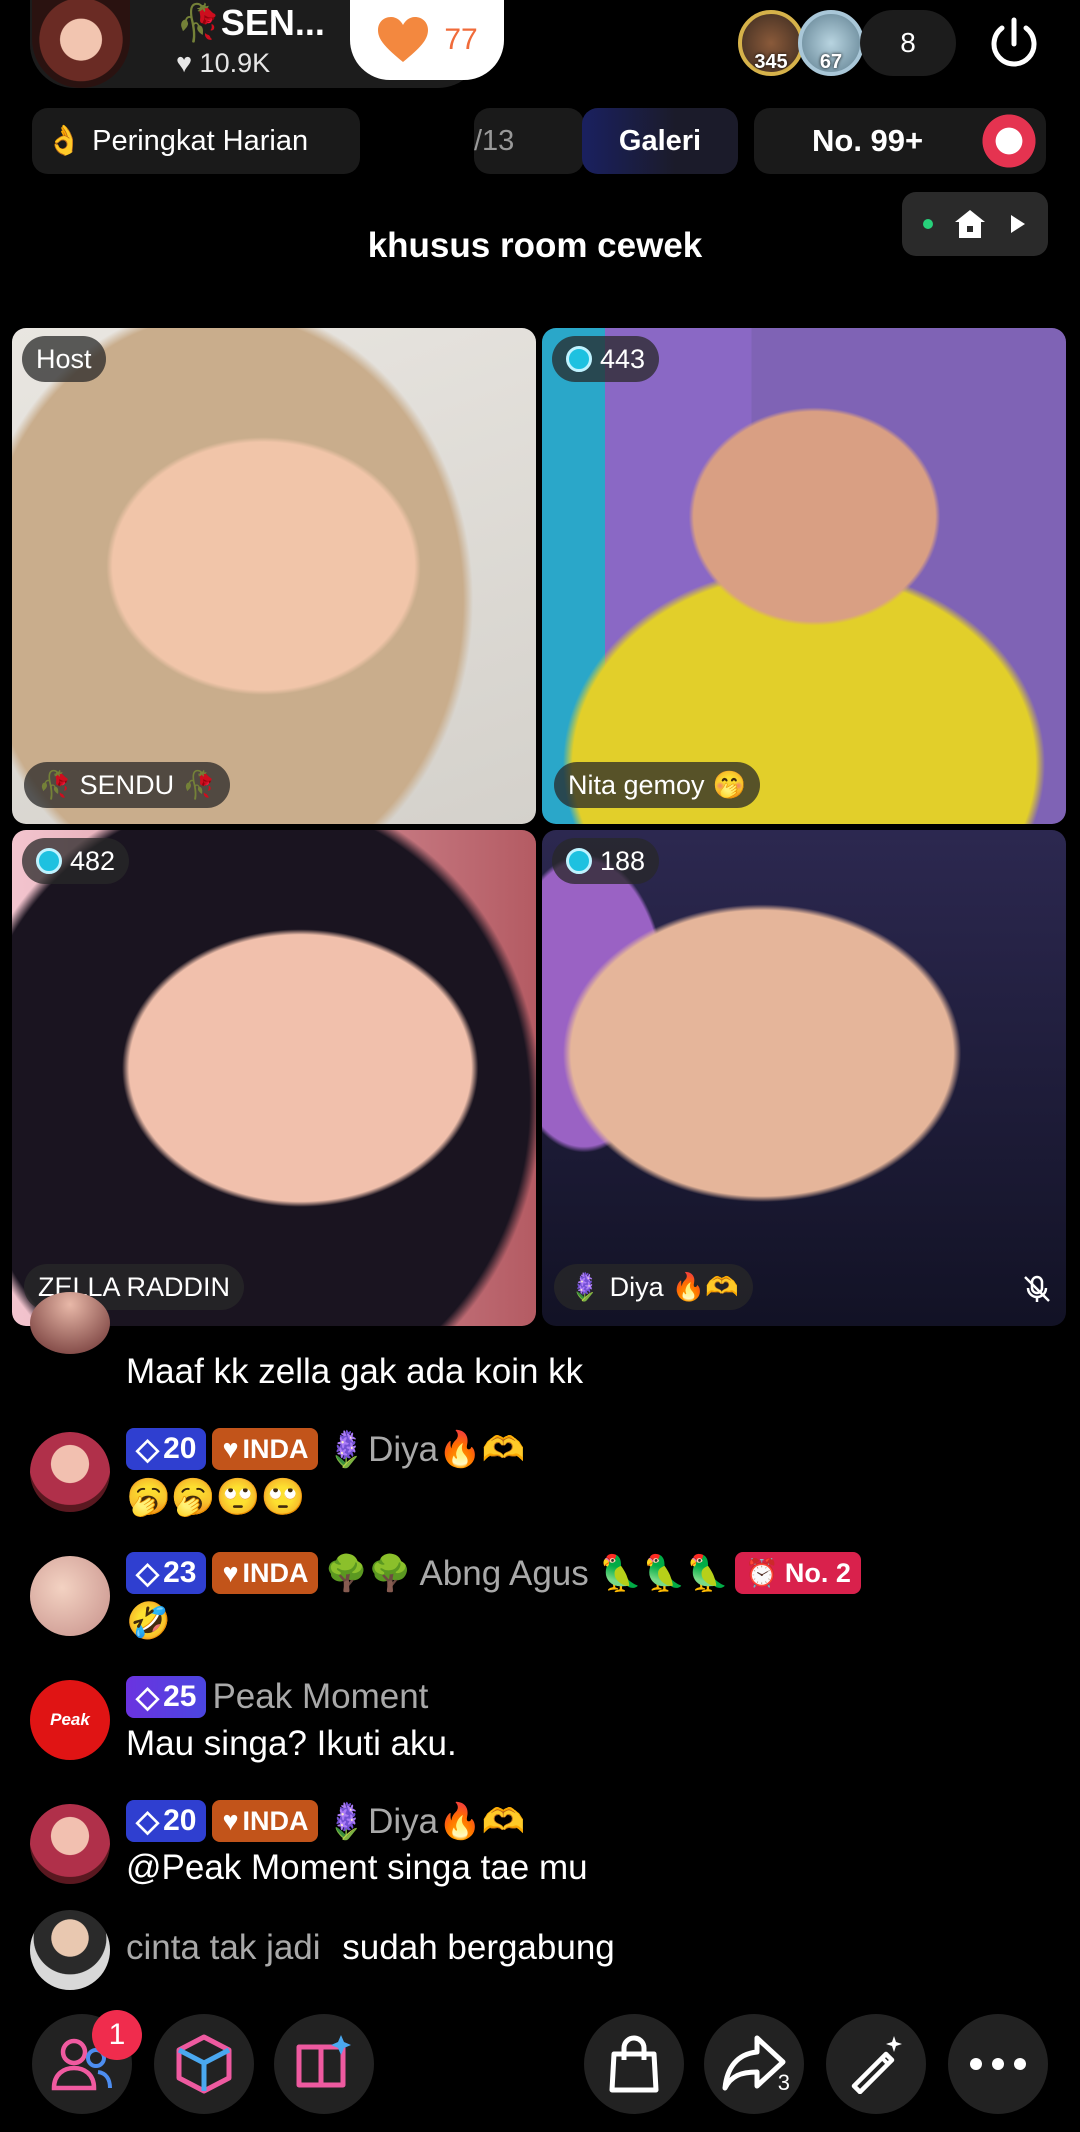 This screenshot has width=1080, height=2132. What do you see at coordinates (357, 1867) in the screenshot?
I see `chat-text: @Peak Moment singa tae mu` at bounding box center [357, 1867].